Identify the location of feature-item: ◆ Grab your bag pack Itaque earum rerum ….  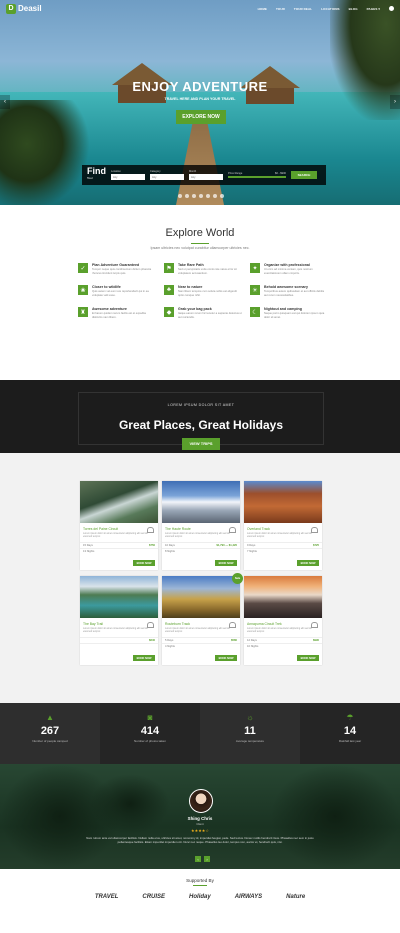
(203, 313).